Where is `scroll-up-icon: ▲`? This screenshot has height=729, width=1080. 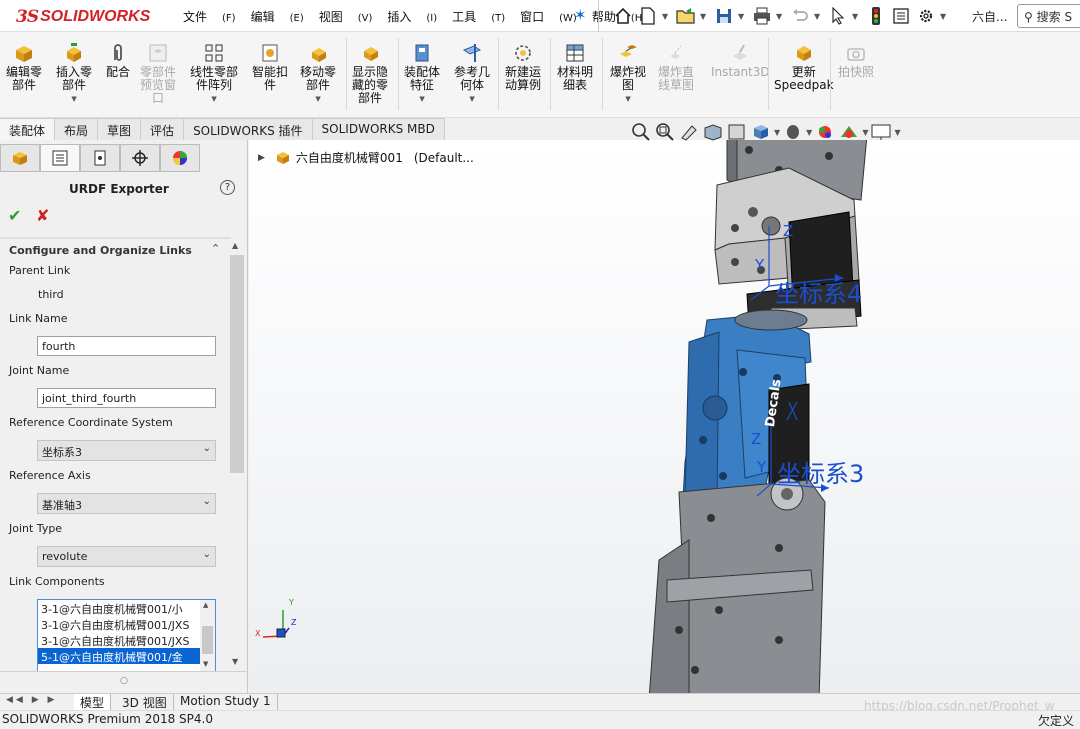 scroll-up-icon: ▲ is located at coordinates (235, 245).